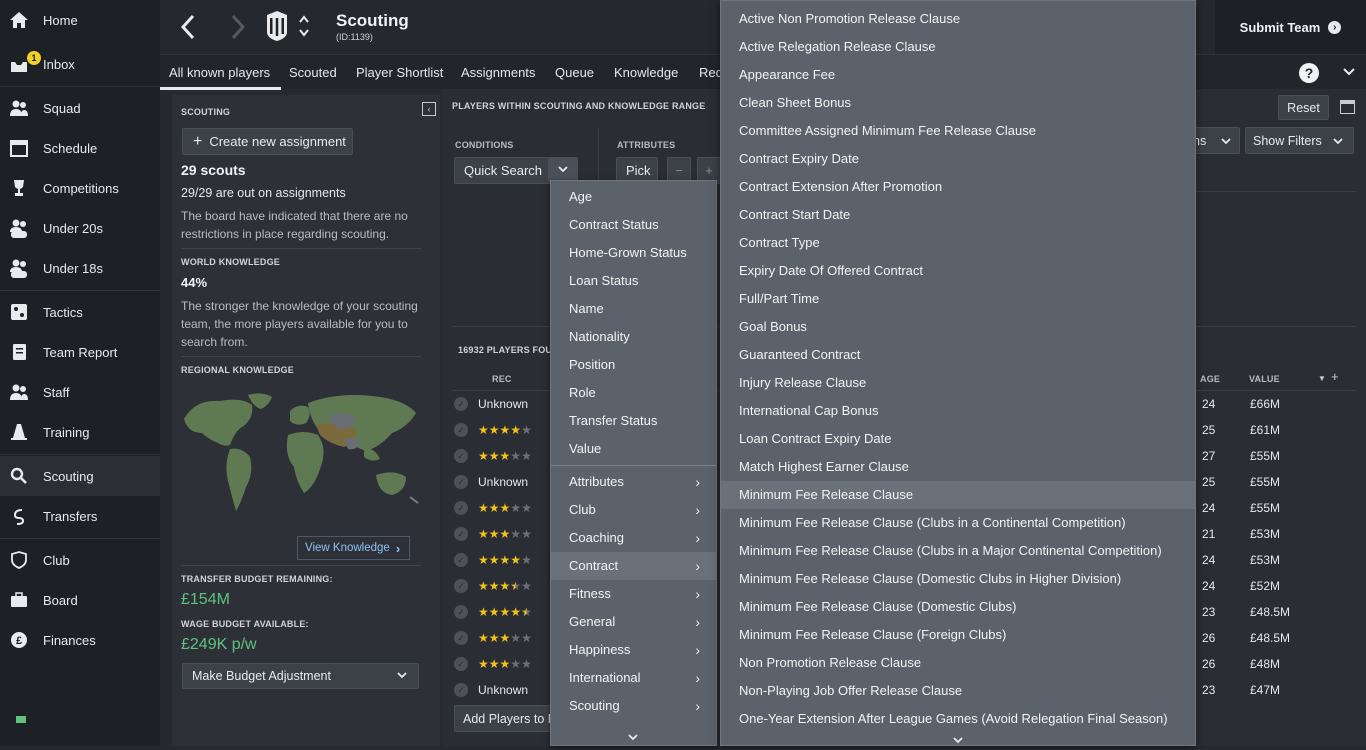  Describe the element at coordinates (80, 560) in the screenshot. I see `sidebar-item-club: Club` at that location.